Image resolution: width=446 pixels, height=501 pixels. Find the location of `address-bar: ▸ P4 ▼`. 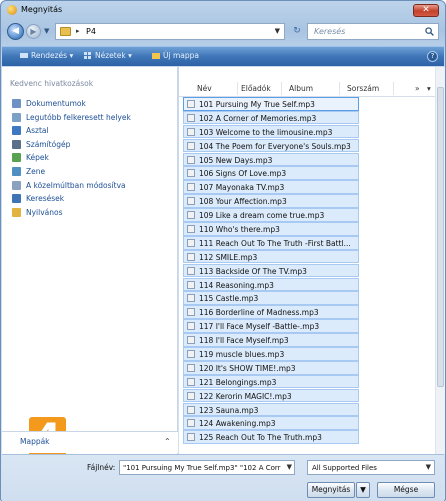

address-bar: ▸ P4 ▼ is located at coordinates (170, 31).